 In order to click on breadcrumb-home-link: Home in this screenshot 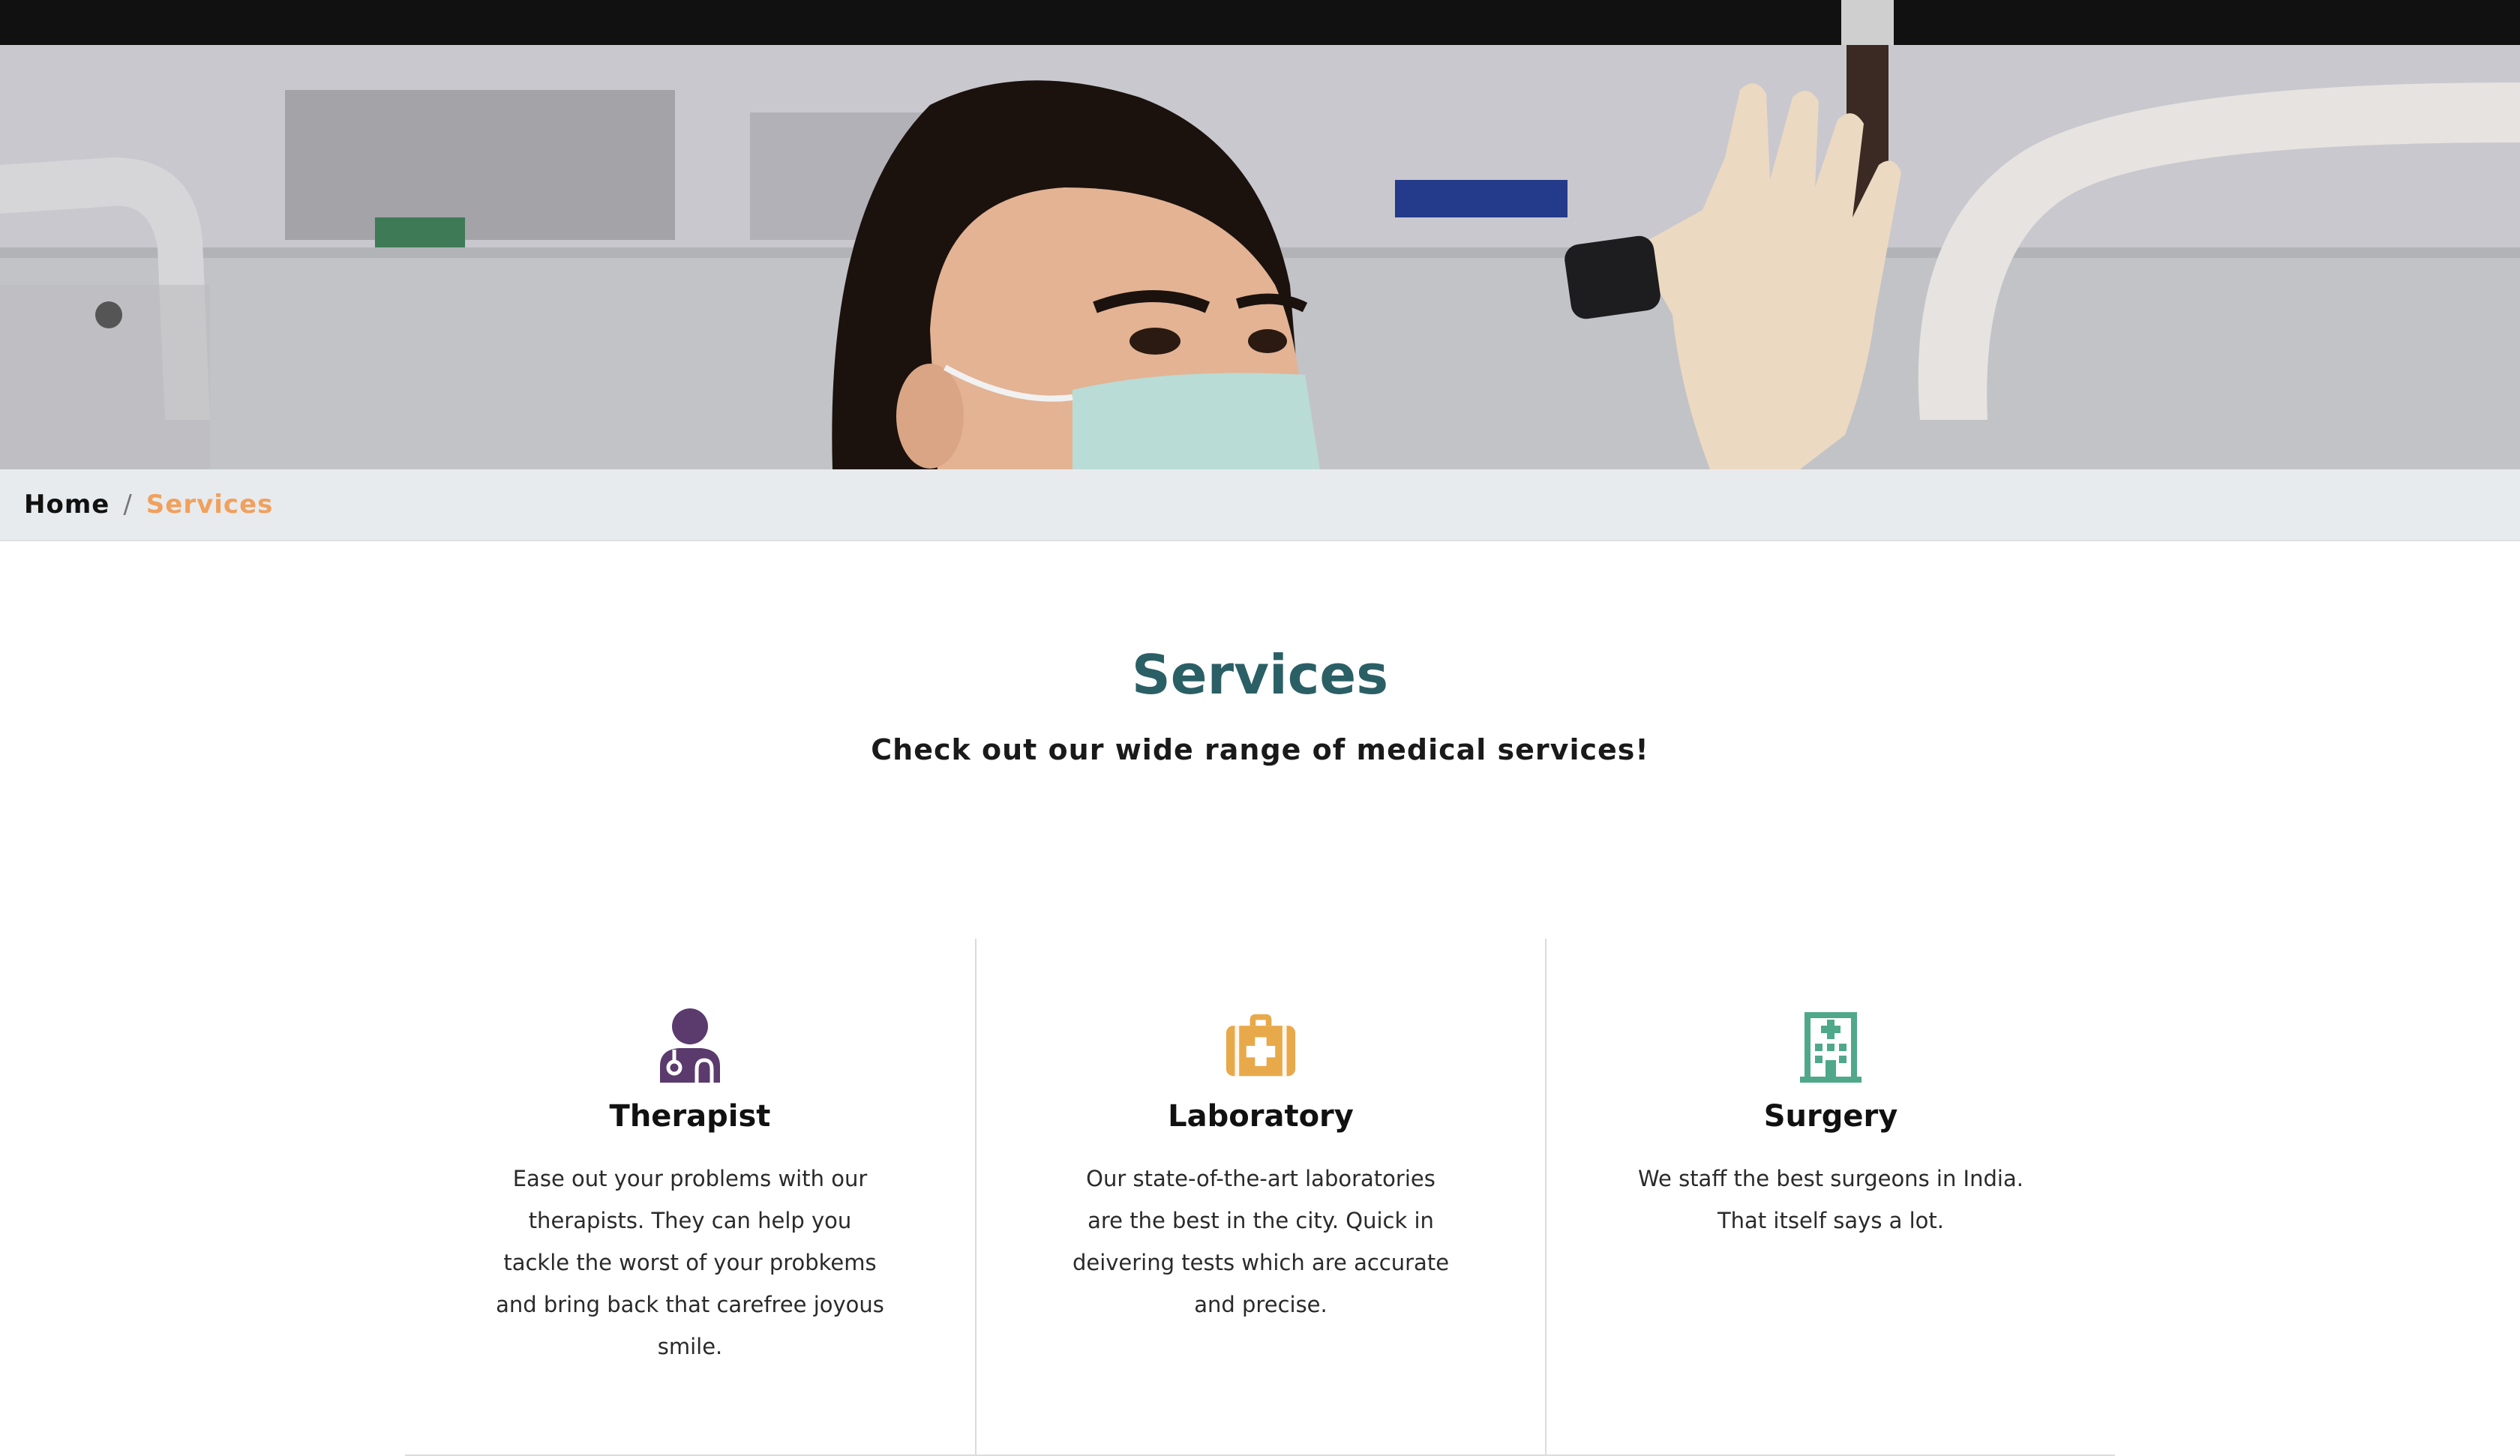, I will do `click(67, 505)`.